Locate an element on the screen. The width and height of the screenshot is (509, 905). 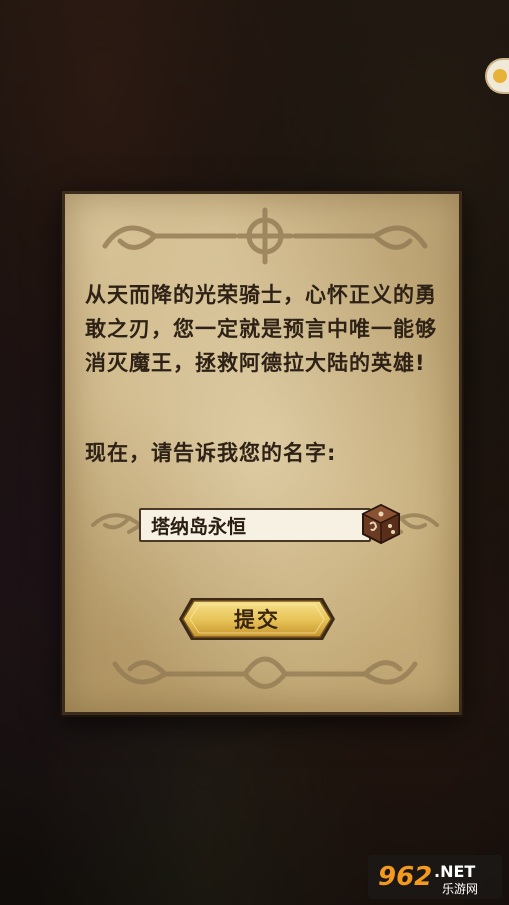
watermark-logo: 962 .NET 乐游网 is located at coordinates (435, 877).